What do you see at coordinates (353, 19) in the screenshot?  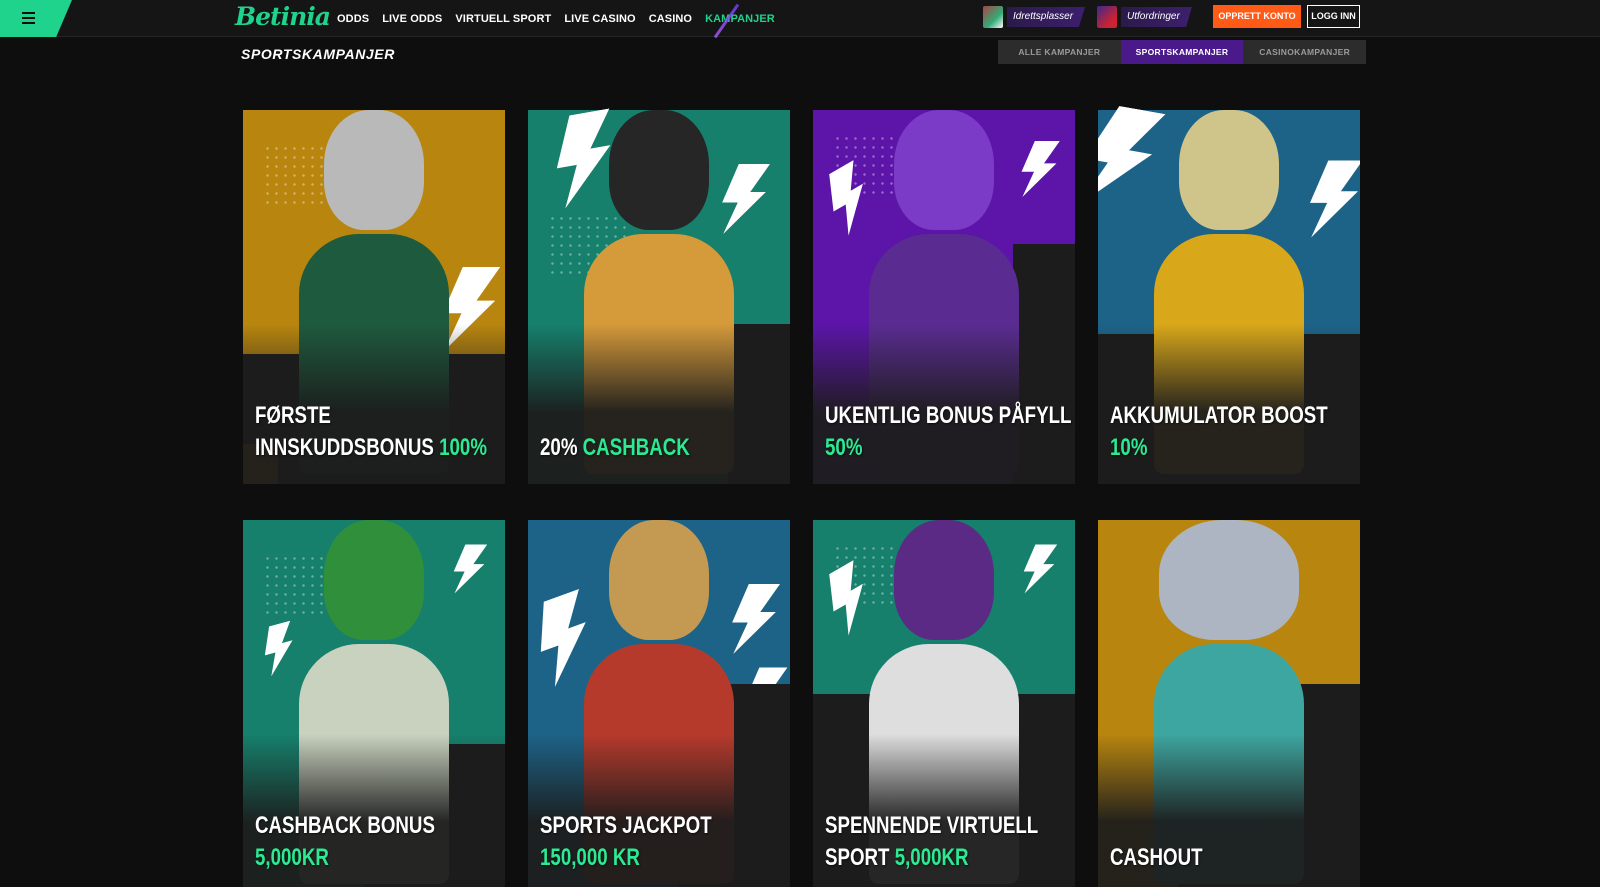 I see `nav-odds: ODDS` at bounding box center [353, 19].